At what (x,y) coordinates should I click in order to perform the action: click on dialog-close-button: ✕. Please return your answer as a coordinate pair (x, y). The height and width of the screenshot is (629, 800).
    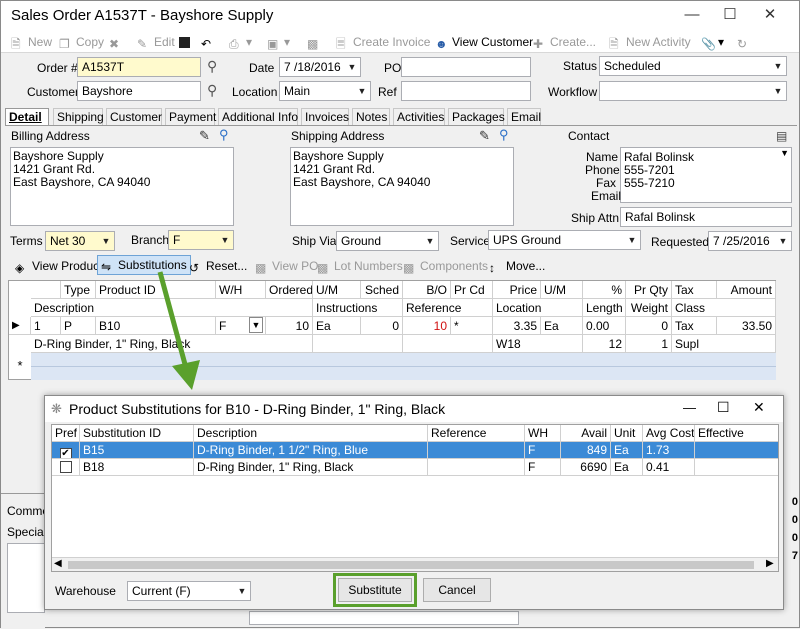
    Looking at the image, I should click on (759, 407).